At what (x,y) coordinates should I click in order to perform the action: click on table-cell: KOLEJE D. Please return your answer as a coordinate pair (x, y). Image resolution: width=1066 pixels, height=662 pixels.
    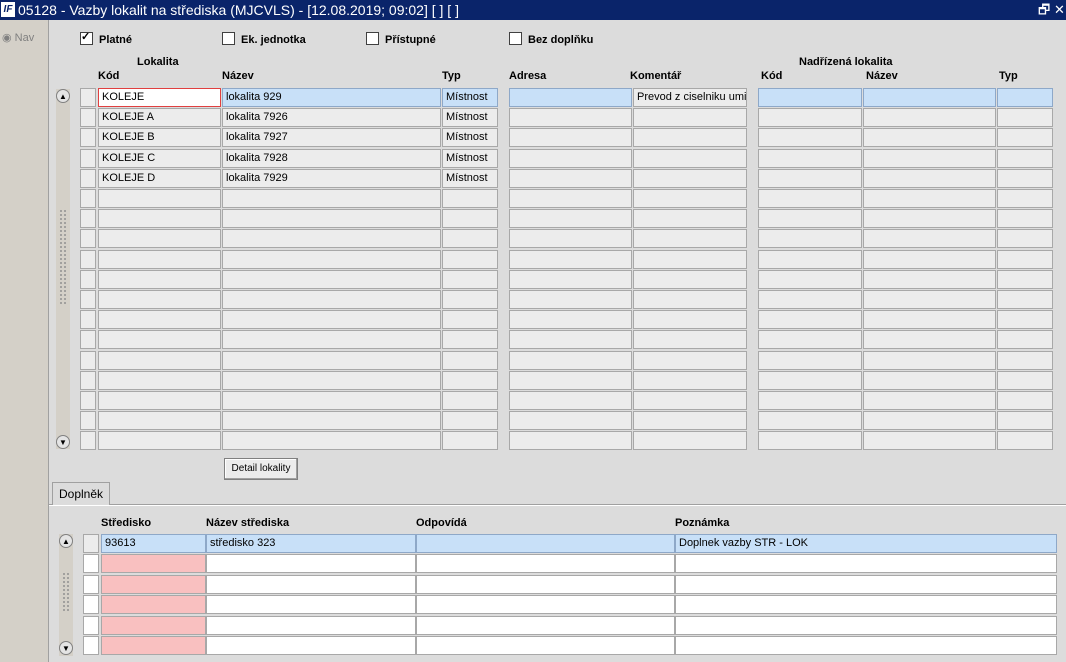
    Looking at the image, I should click on (159, 178).